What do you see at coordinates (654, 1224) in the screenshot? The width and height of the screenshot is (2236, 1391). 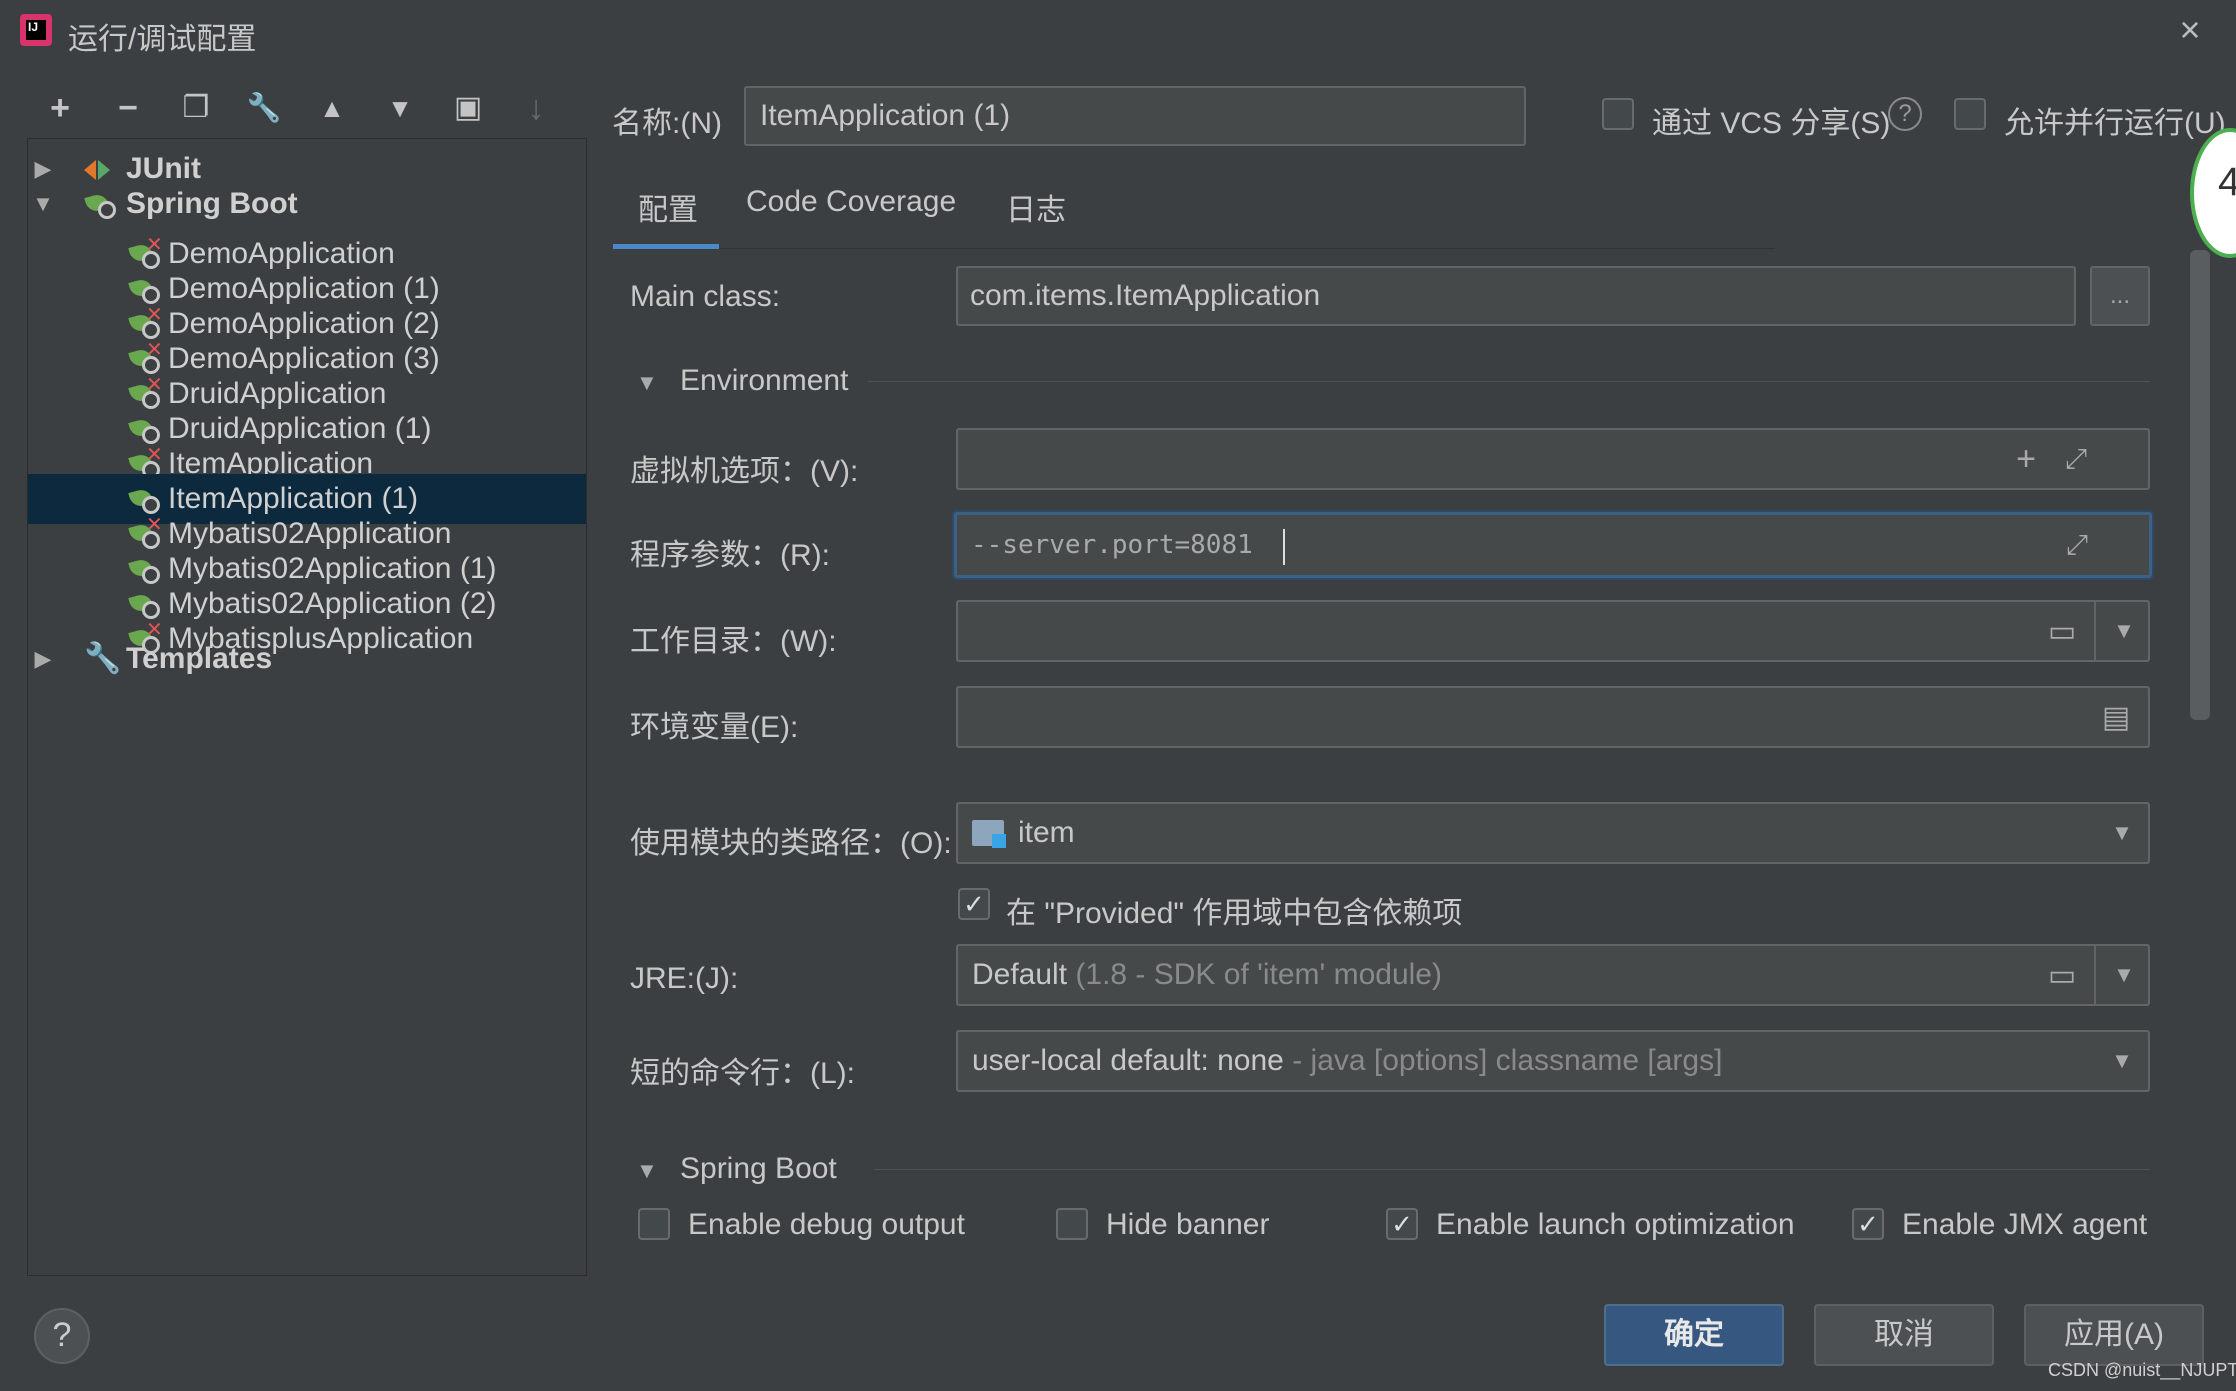 I see `enable-debug-checkbox` at bounding box center [654, 1224].